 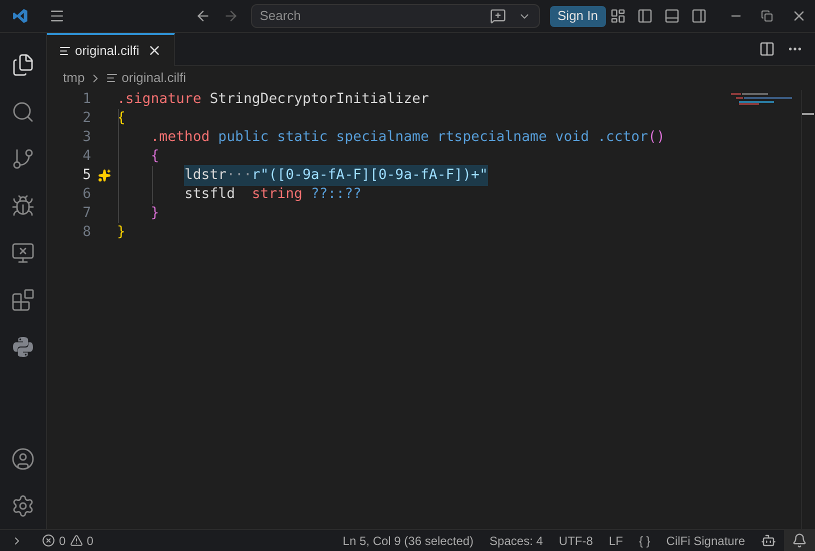 What do you see at coordinates (48, 540) in the screenshot?
I see `error-icon` at bounding box center [48, 540].